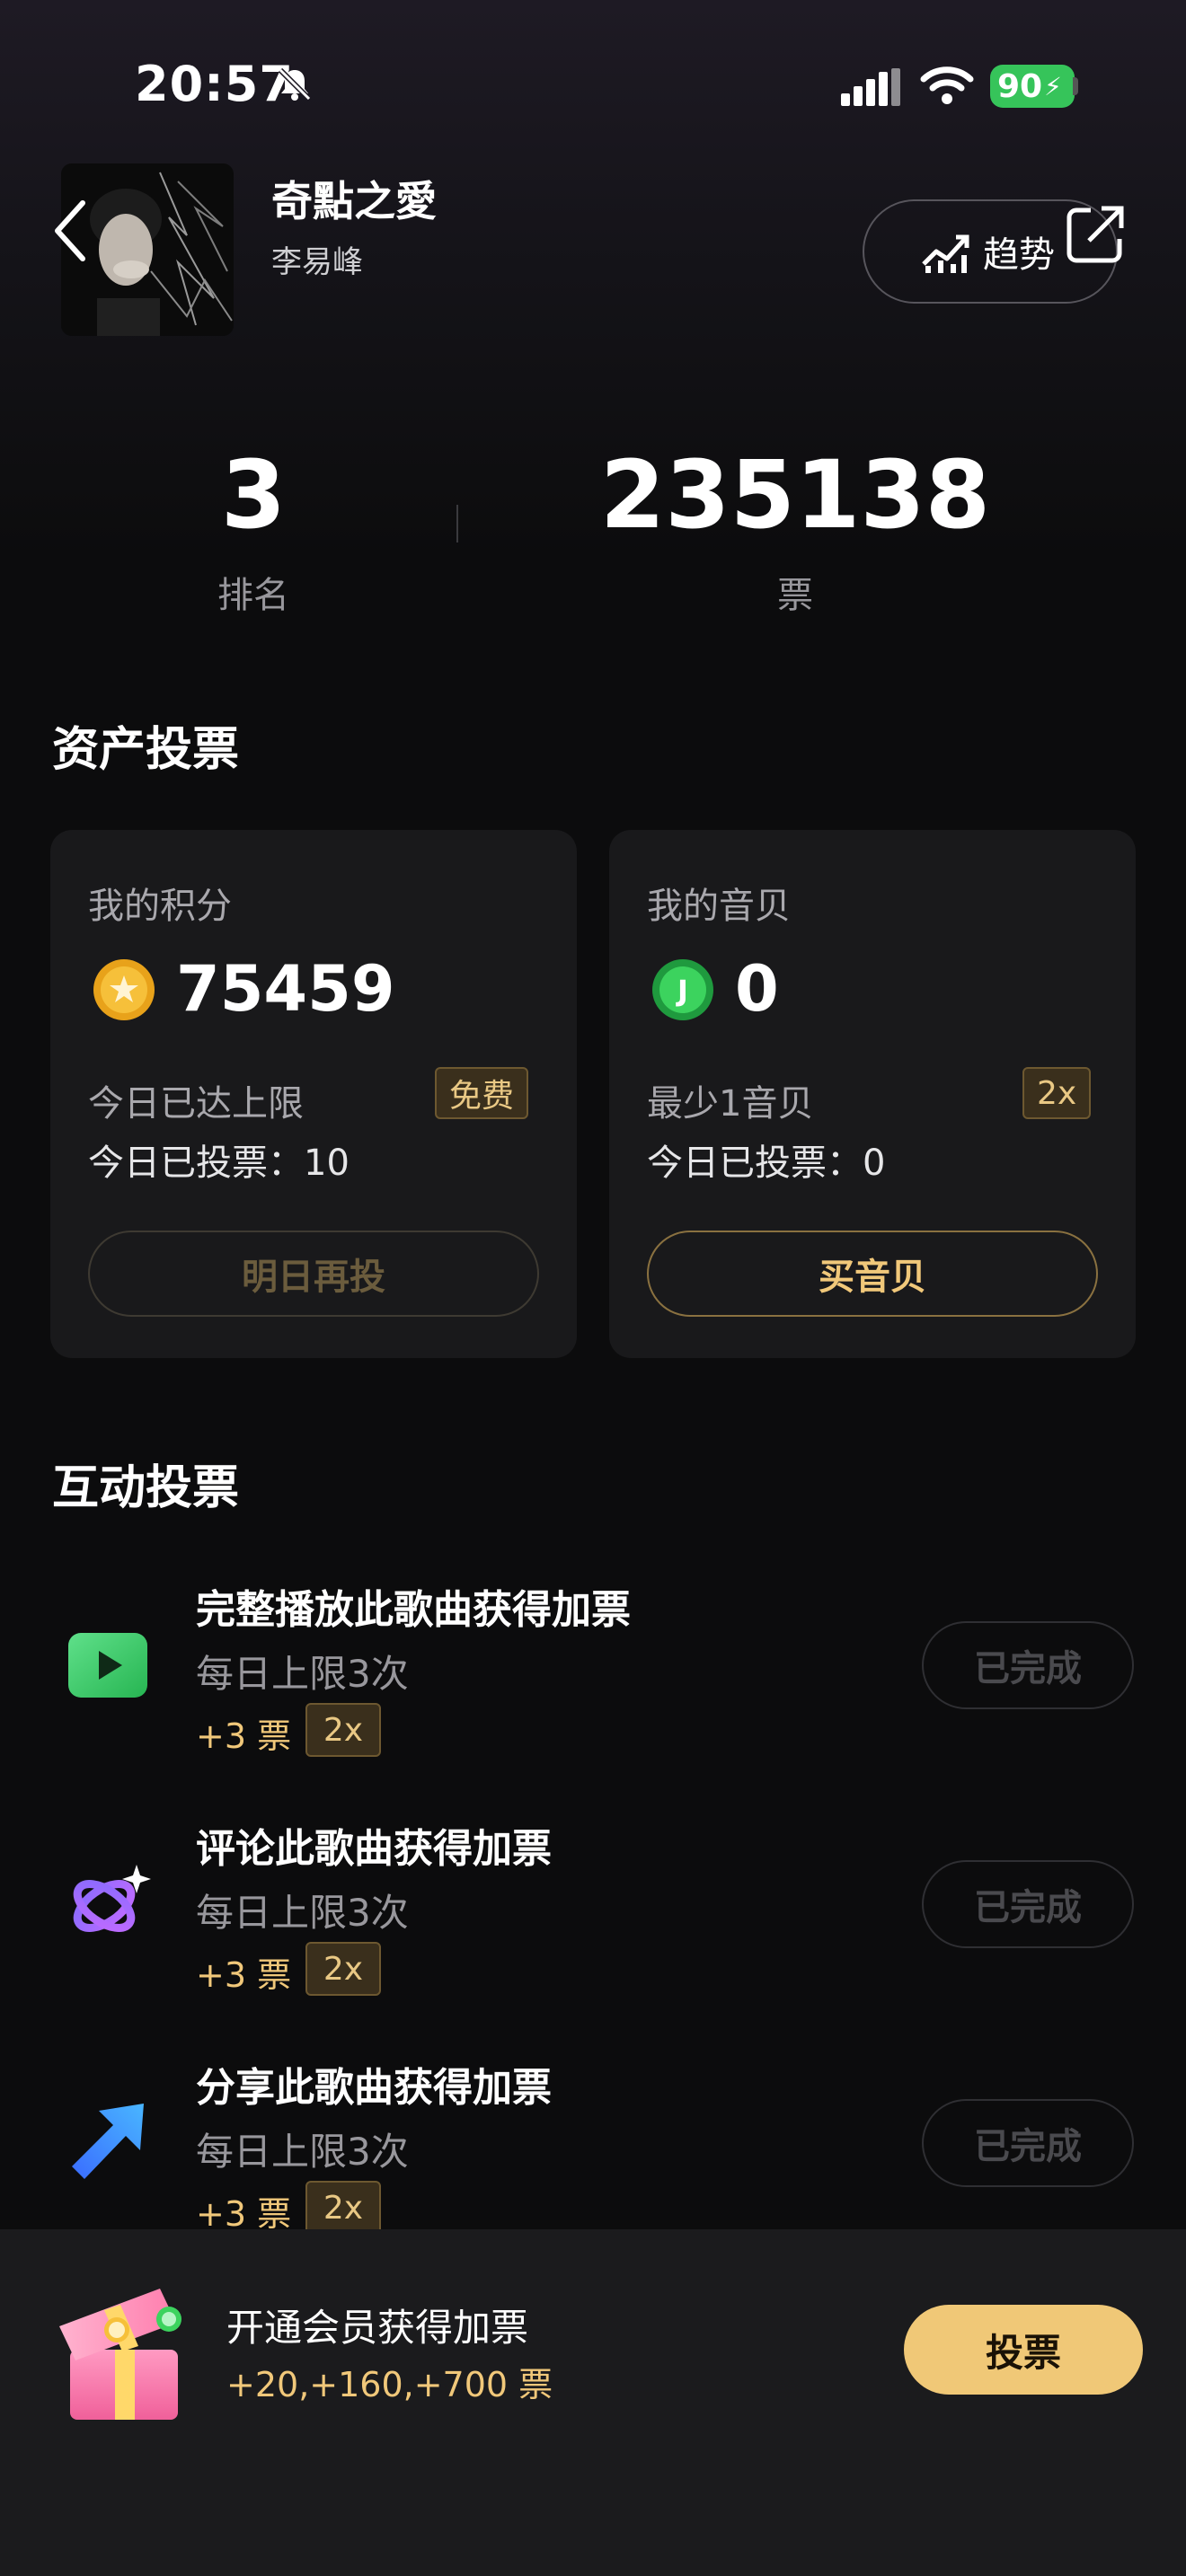  What do you see at coordinates (757, 989) in the screenshot?
I see `shells-value: 0` at bounding box center [757, 989].